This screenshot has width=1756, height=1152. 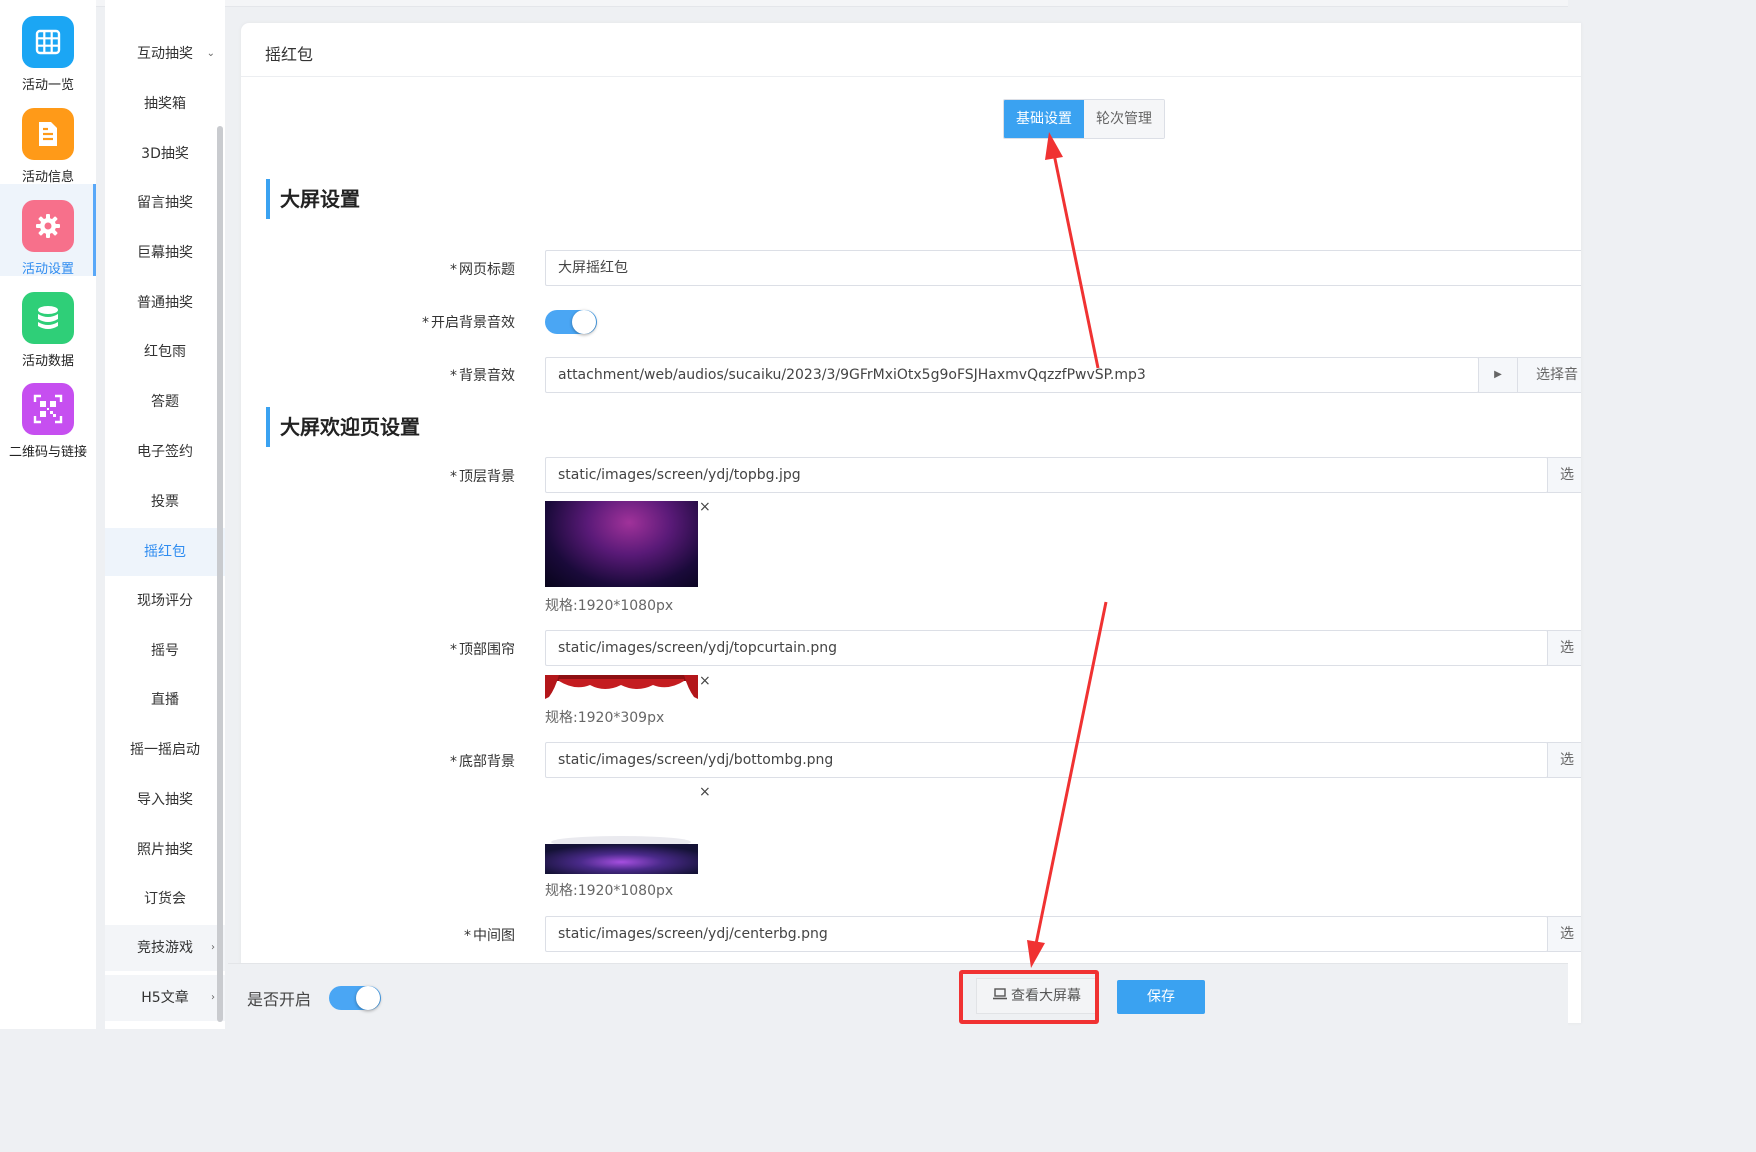 I want to click on label-text: 网页标题, so click(x=487, y=270).